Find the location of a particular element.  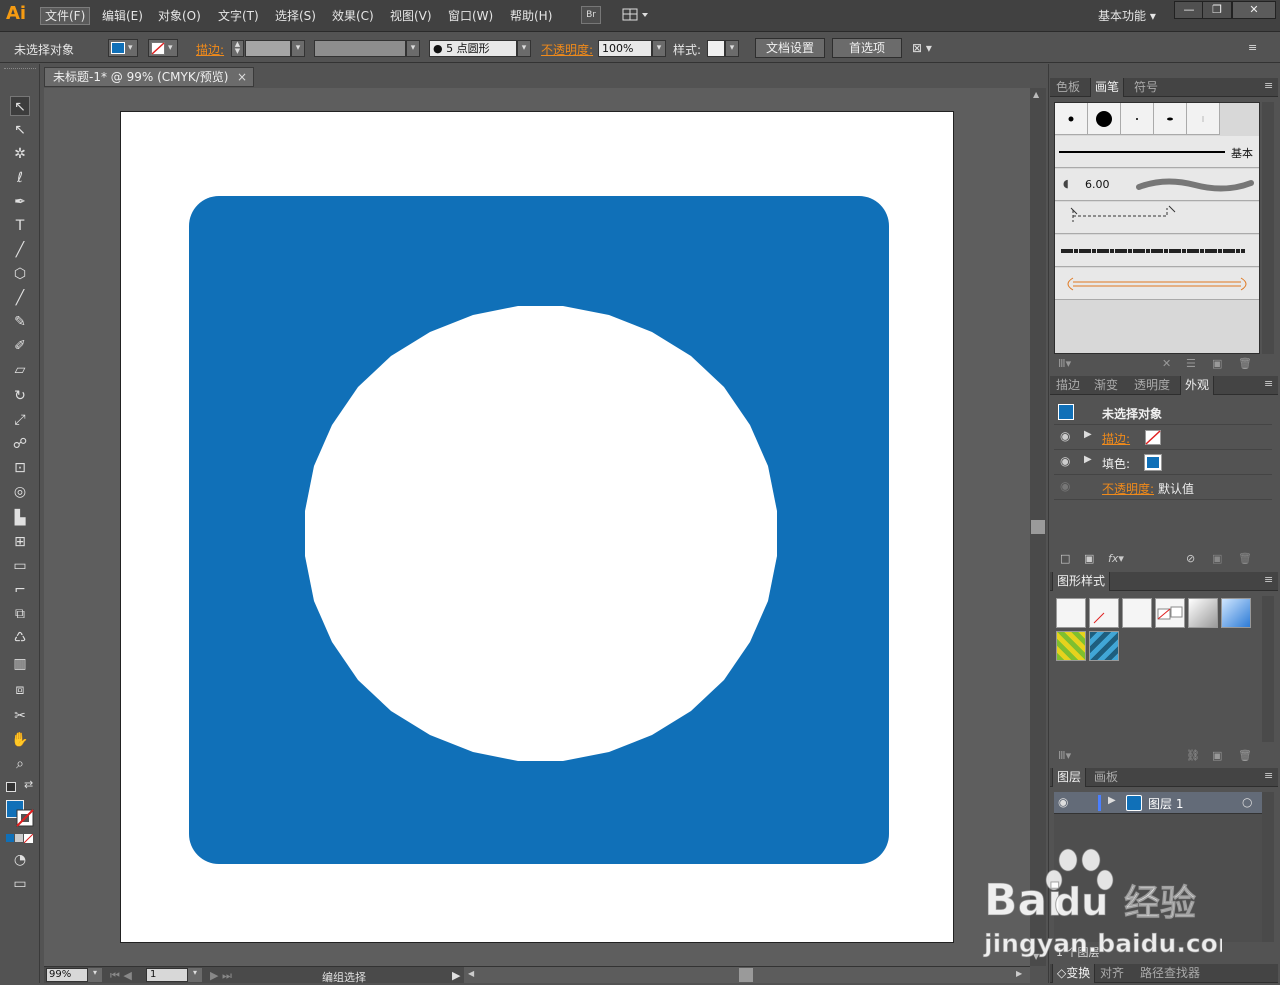

brush-border-row is located at coordinates (1157, 284).